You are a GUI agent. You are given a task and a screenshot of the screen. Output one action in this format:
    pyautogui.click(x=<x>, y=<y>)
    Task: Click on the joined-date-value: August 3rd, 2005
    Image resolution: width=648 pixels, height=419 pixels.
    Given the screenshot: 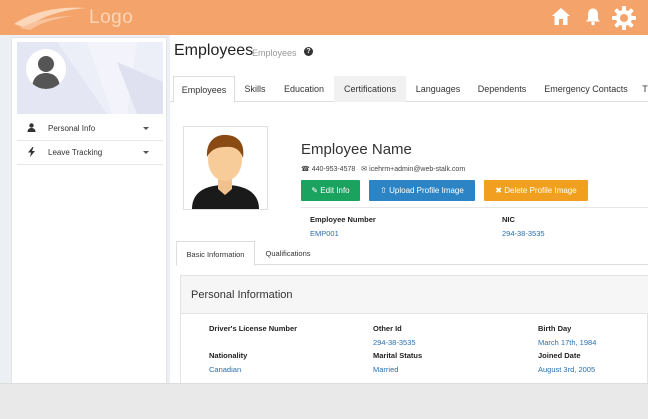 What is the action you would take?
    pyautogui.click(x=567, y=369)
    